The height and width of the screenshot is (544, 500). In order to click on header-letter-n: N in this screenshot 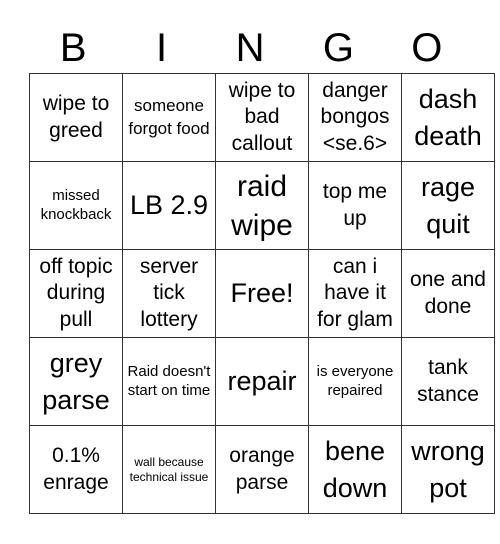, I will do `click(250, 48)`.